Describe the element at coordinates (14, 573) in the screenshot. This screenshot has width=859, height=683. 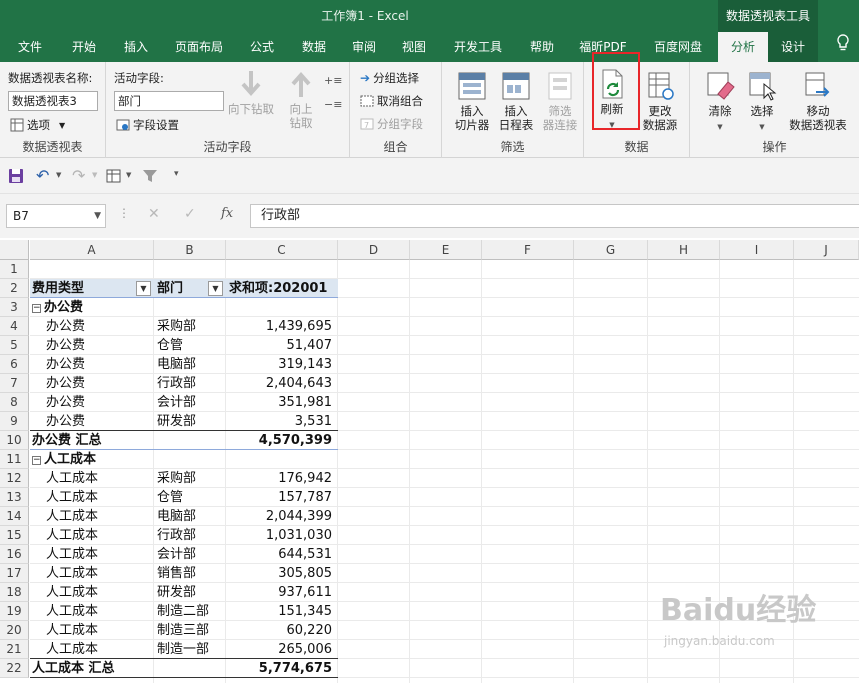
I see `row-header-17: 17` at that location.